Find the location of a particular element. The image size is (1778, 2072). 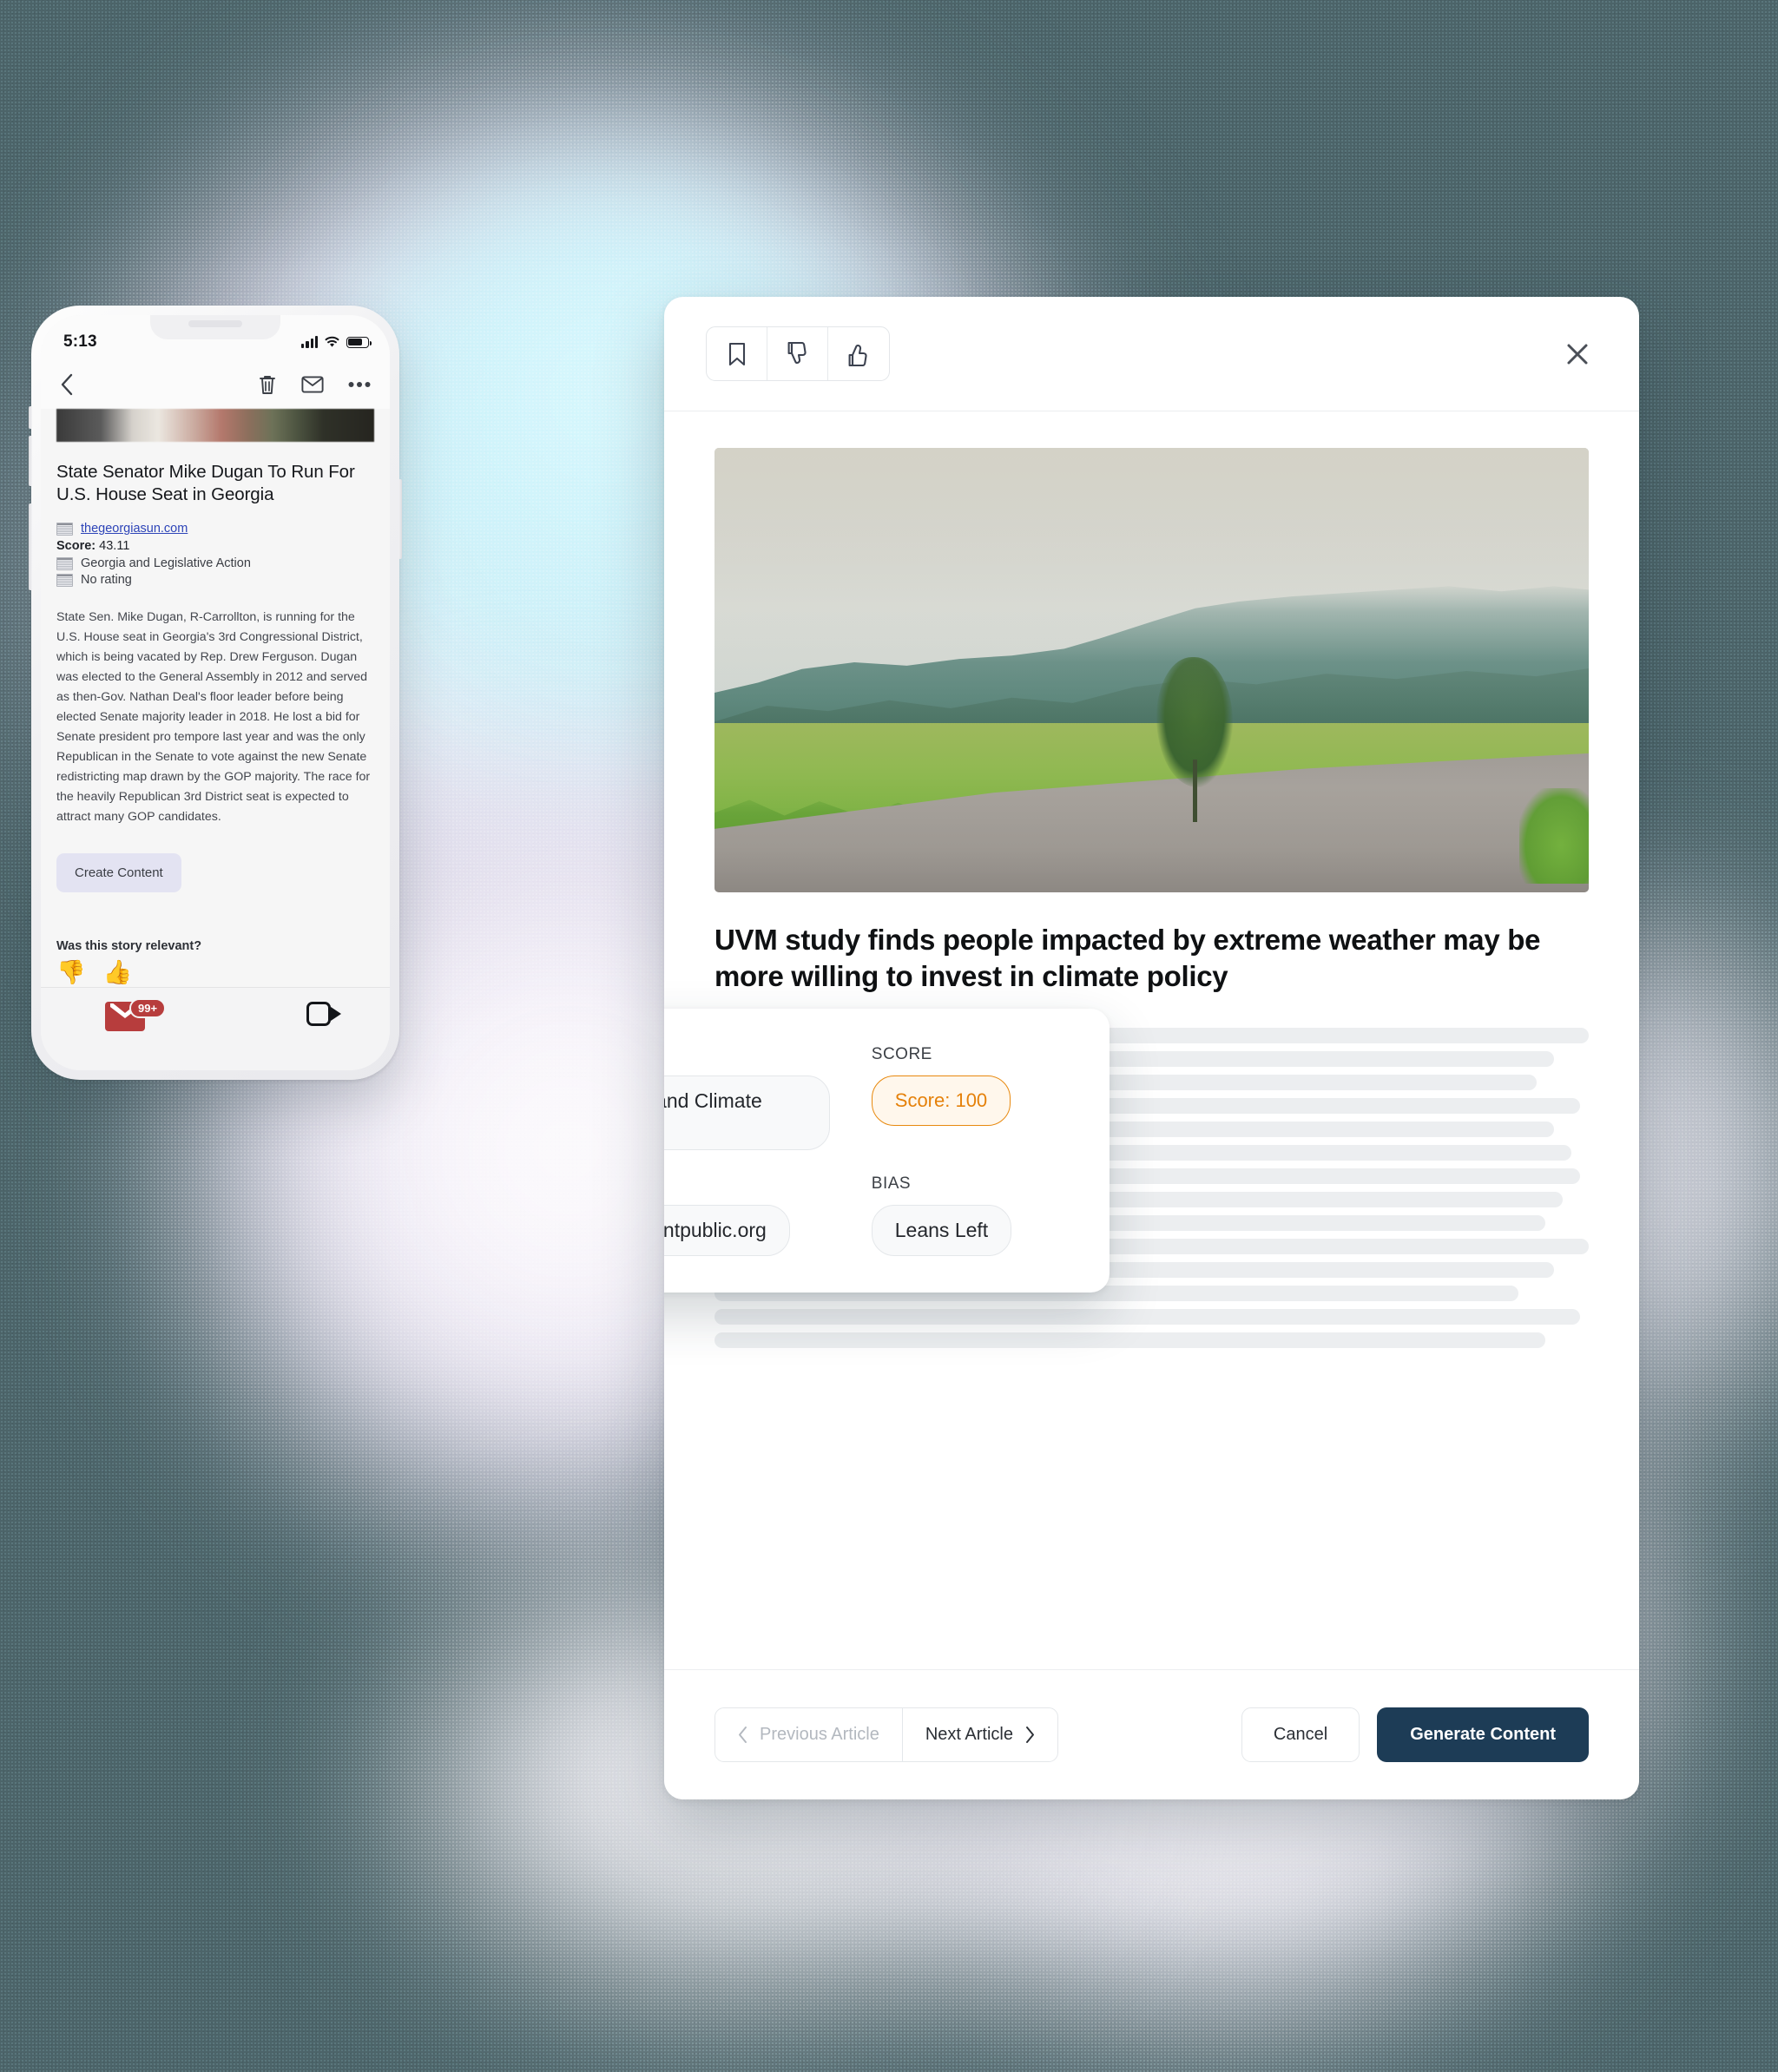

bias-field: BIAS Leans Left is located at coordinates (971, 1215).